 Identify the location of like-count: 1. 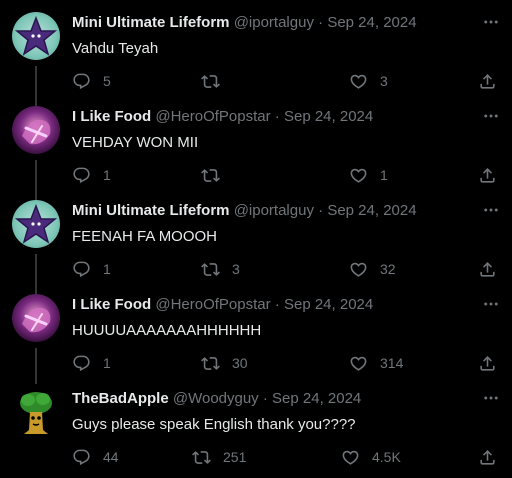
(384, 175).